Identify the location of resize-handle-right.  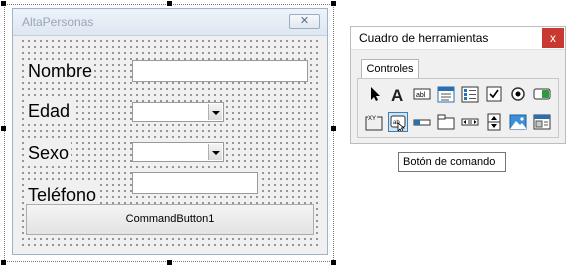
(333, 128).